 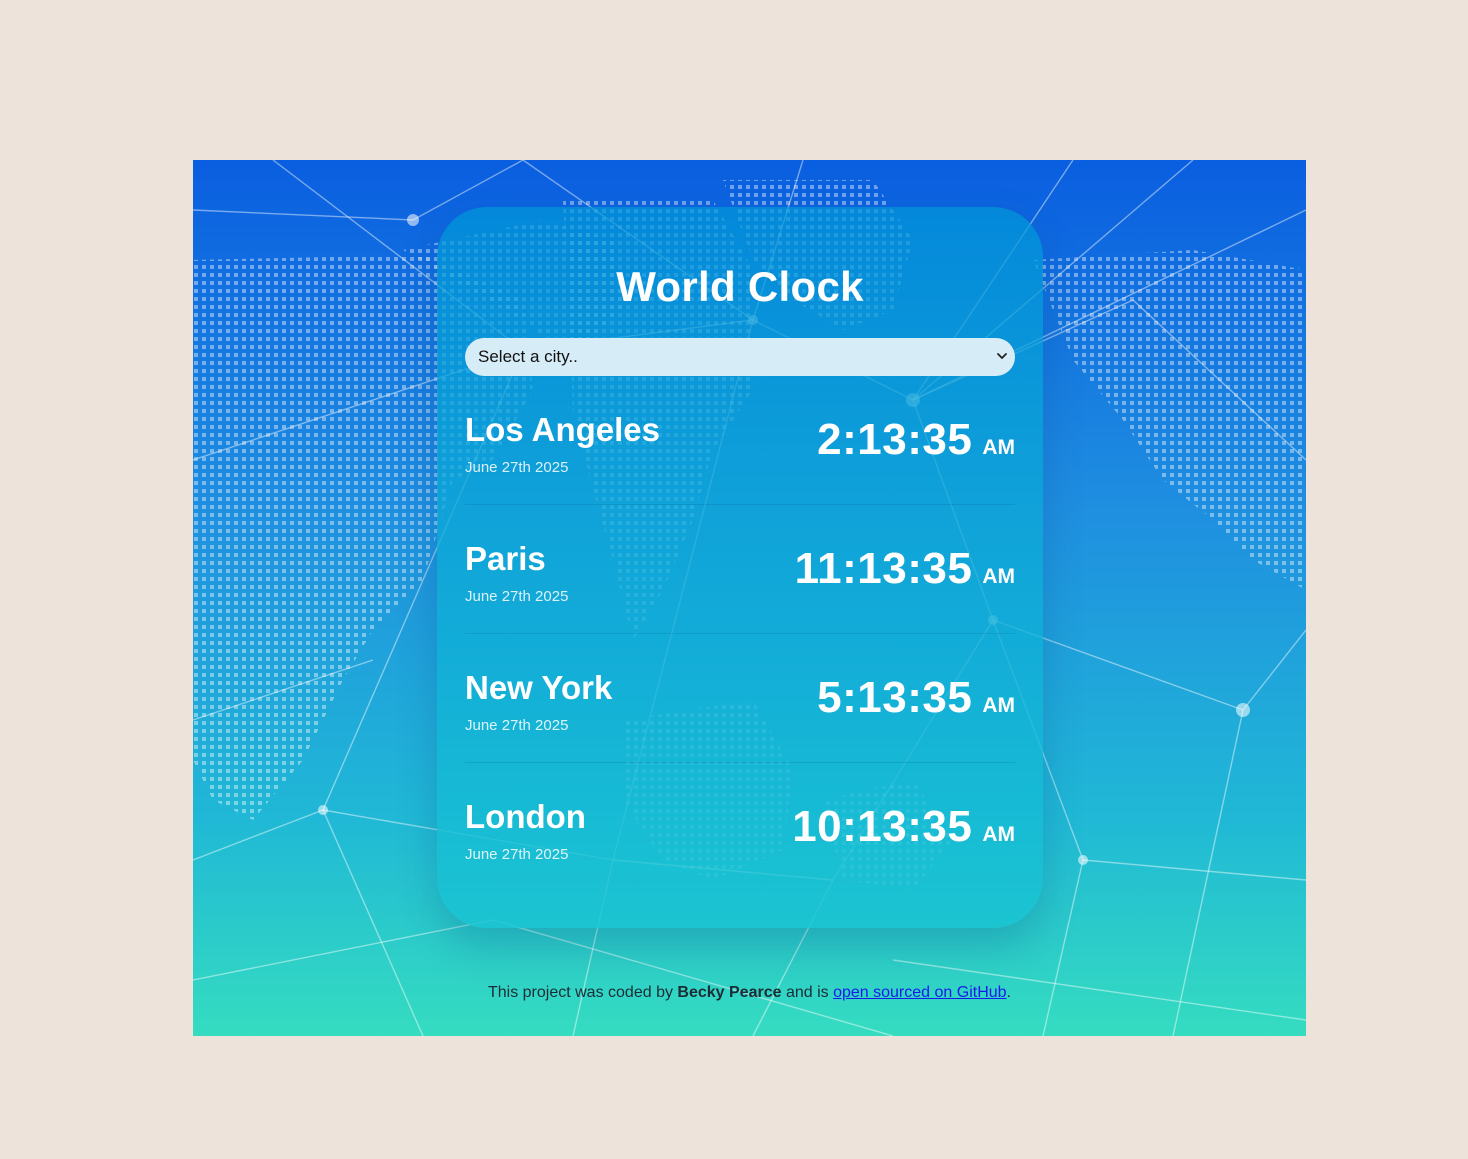 I want to click on footer-middle: and is, so click(x=807, y=992).